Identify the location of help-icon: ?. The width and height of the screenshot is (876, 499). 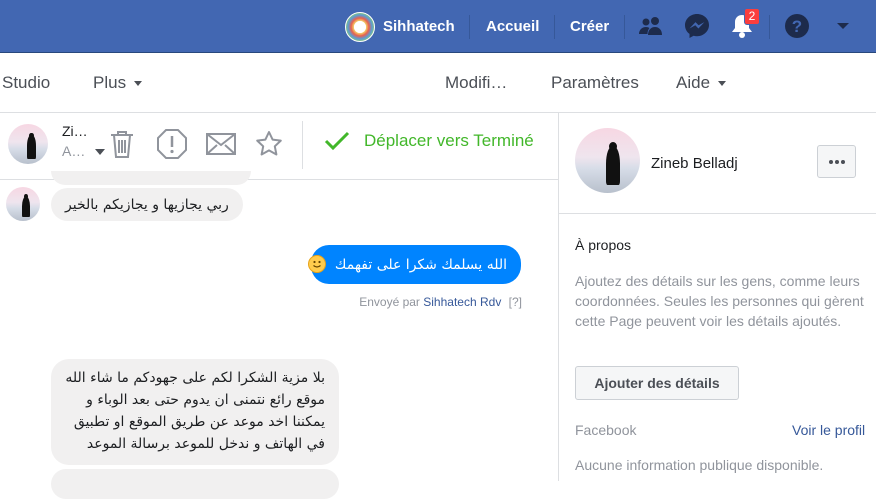
(797, 26).